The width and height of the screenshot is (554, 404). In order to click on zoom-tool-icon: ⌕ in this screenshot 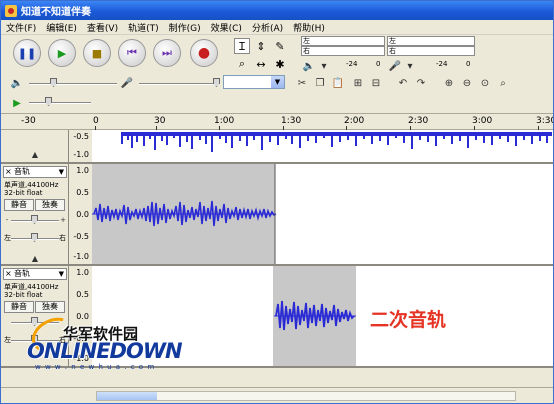, I will do `click(242, 64)`.